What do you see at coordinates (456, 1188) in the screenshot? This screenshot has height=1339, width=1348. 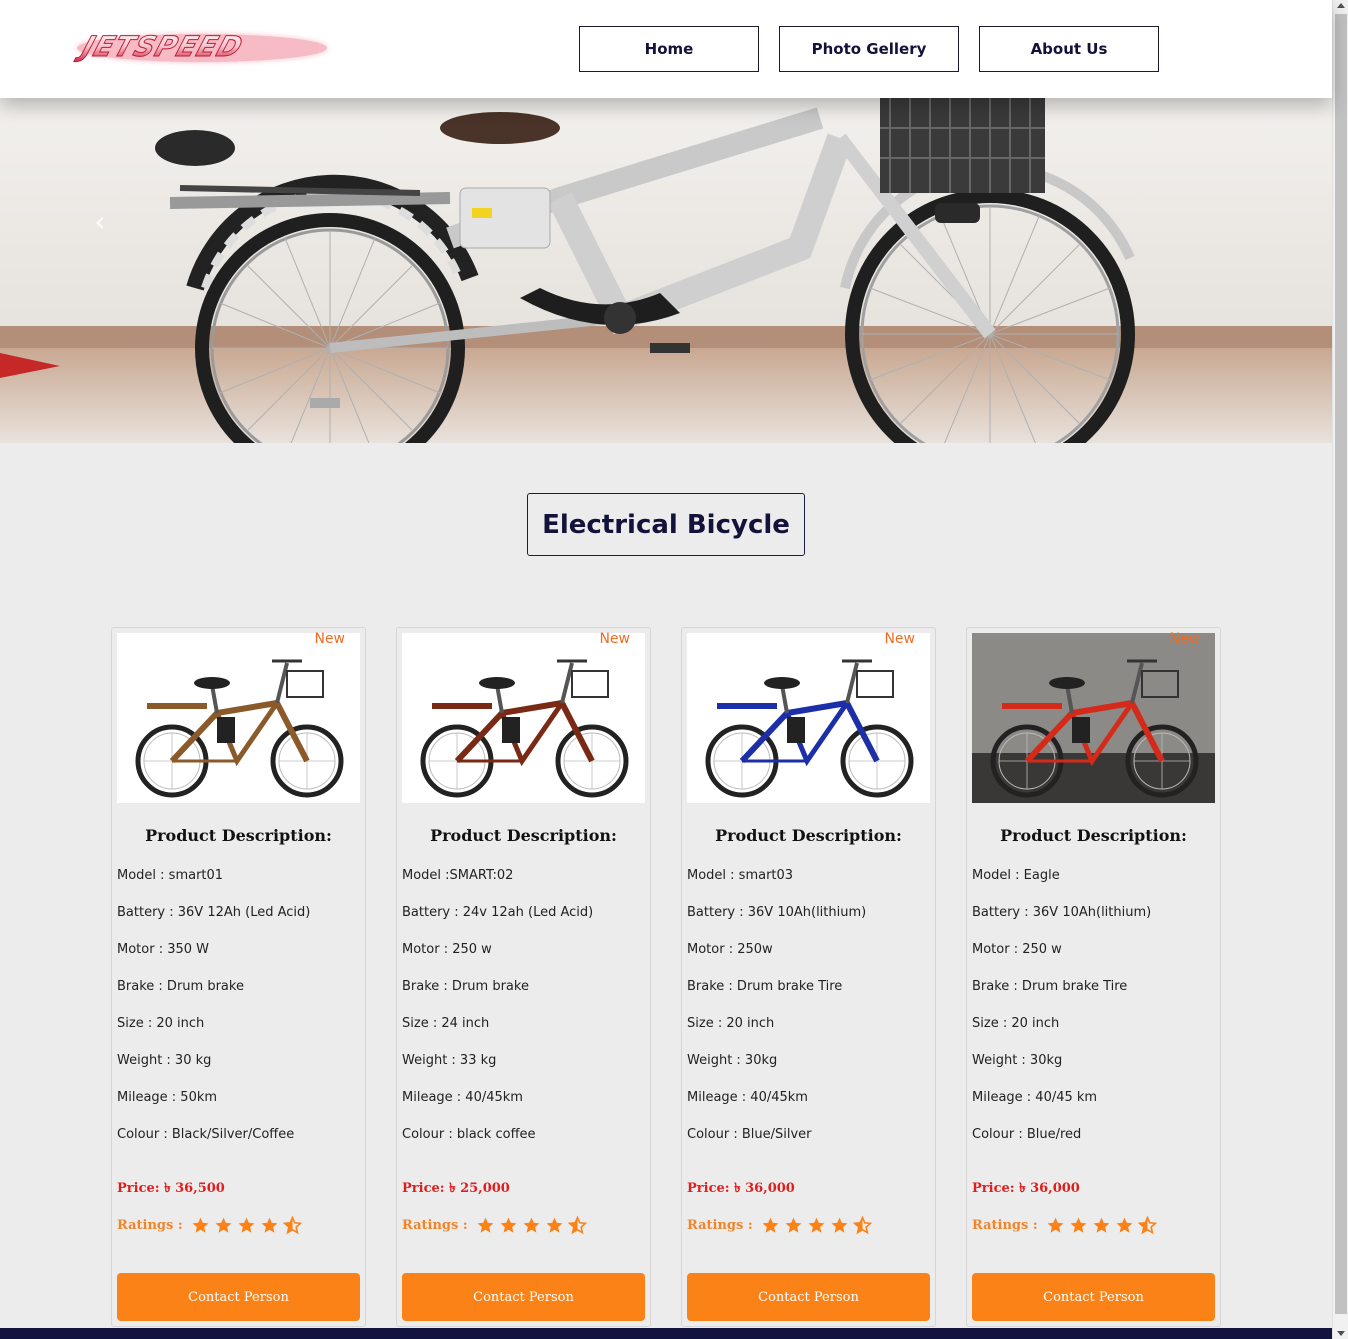 I see `product-price: Price: ৳ 25,000` at bounding box center [456, 1188].